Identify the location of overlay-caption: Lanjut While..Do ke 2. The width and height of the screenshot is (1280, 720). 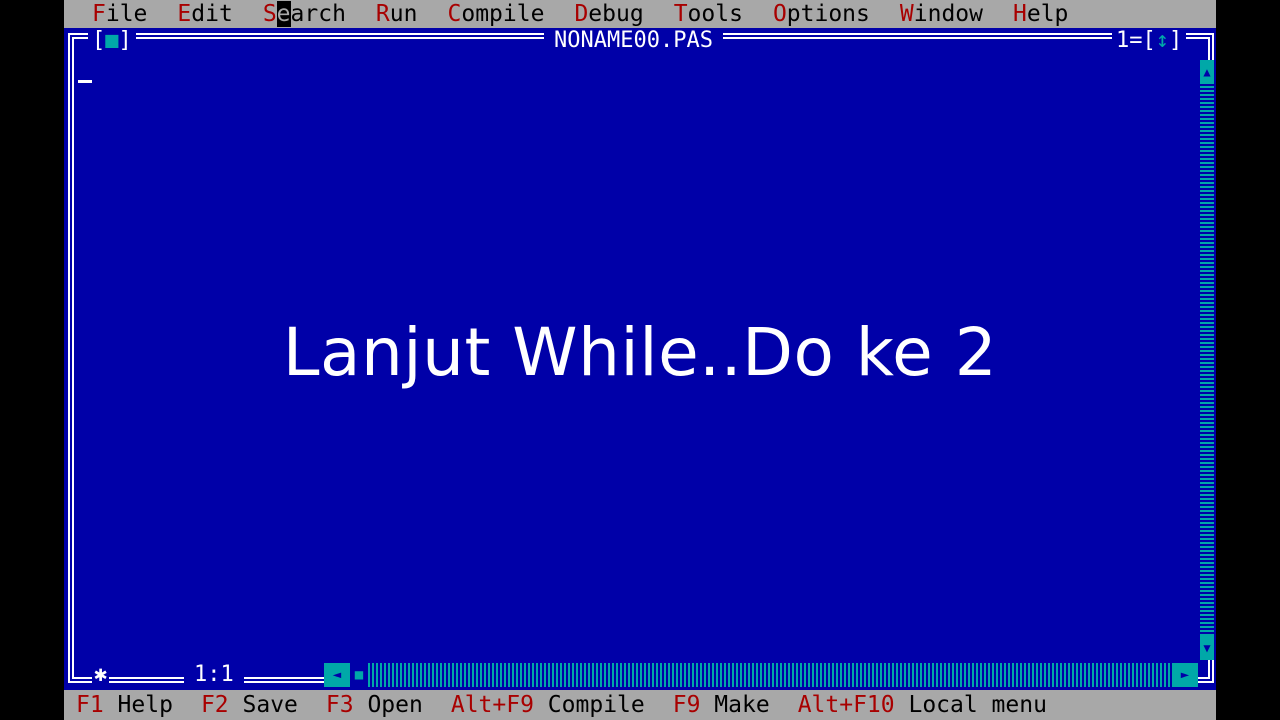
(640, 352).